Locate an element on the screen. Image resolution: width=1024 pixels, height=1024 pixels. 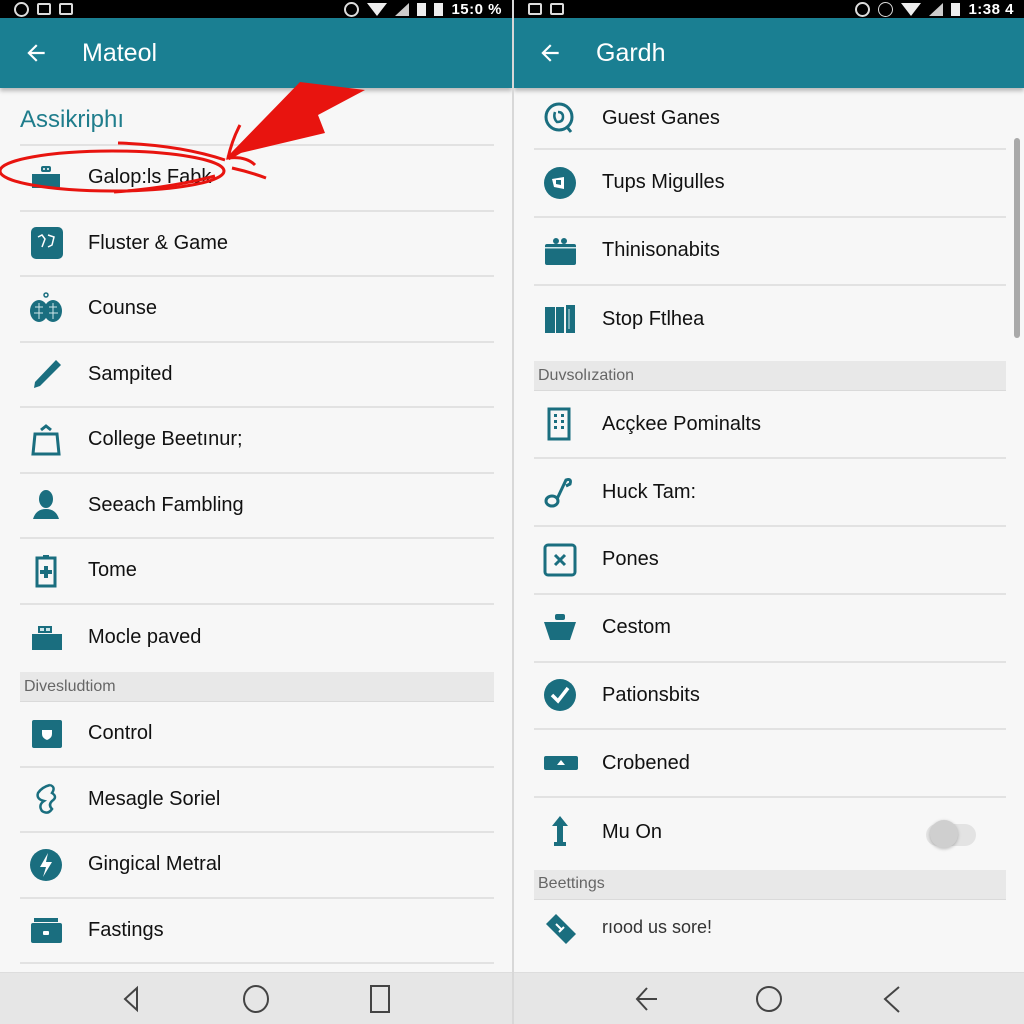
list-item: Stop Ftlhea is located at coordinates (770, 320).